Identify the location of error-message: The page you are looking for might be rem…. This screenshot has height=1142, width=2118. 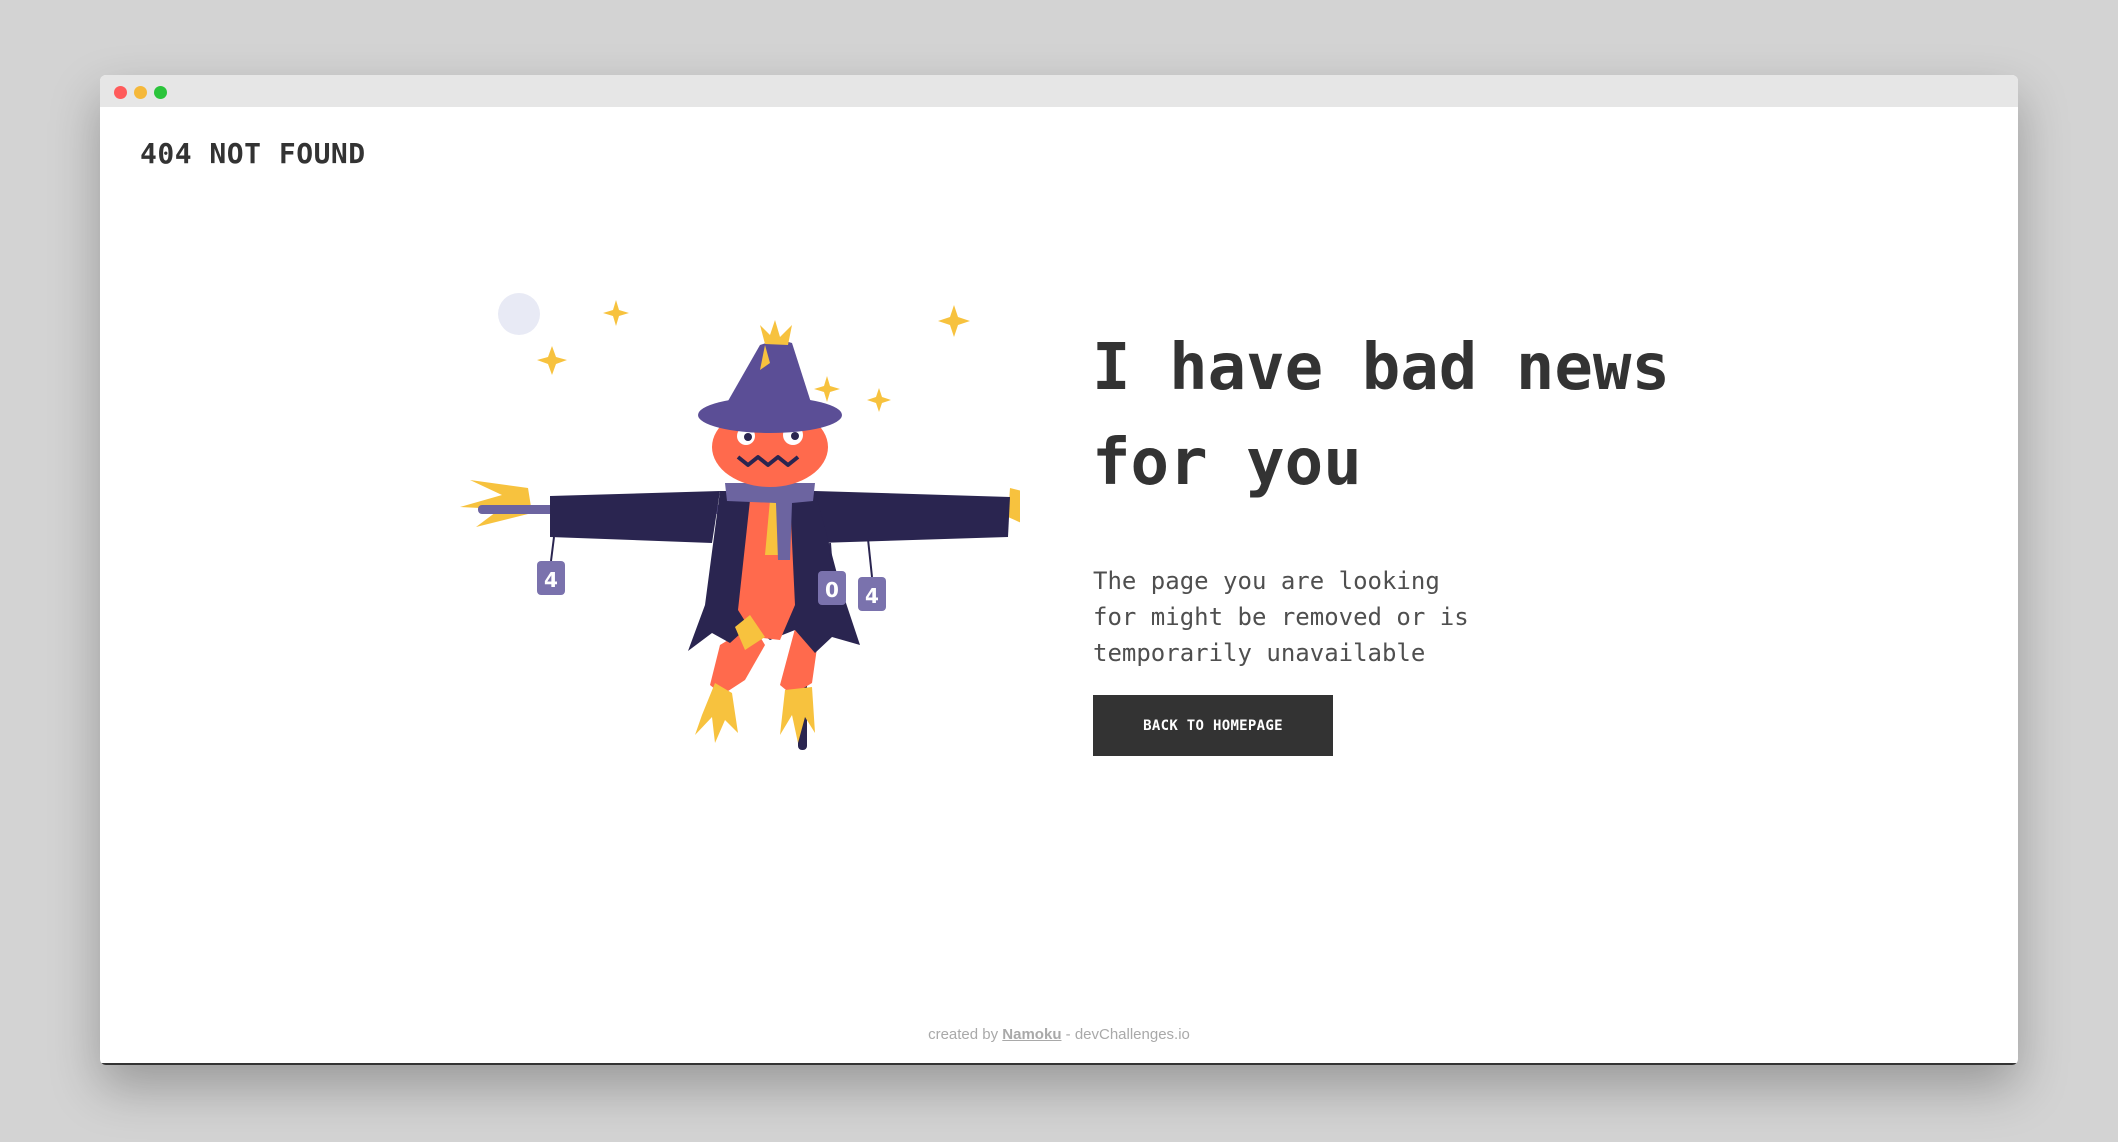
(1303, 617).